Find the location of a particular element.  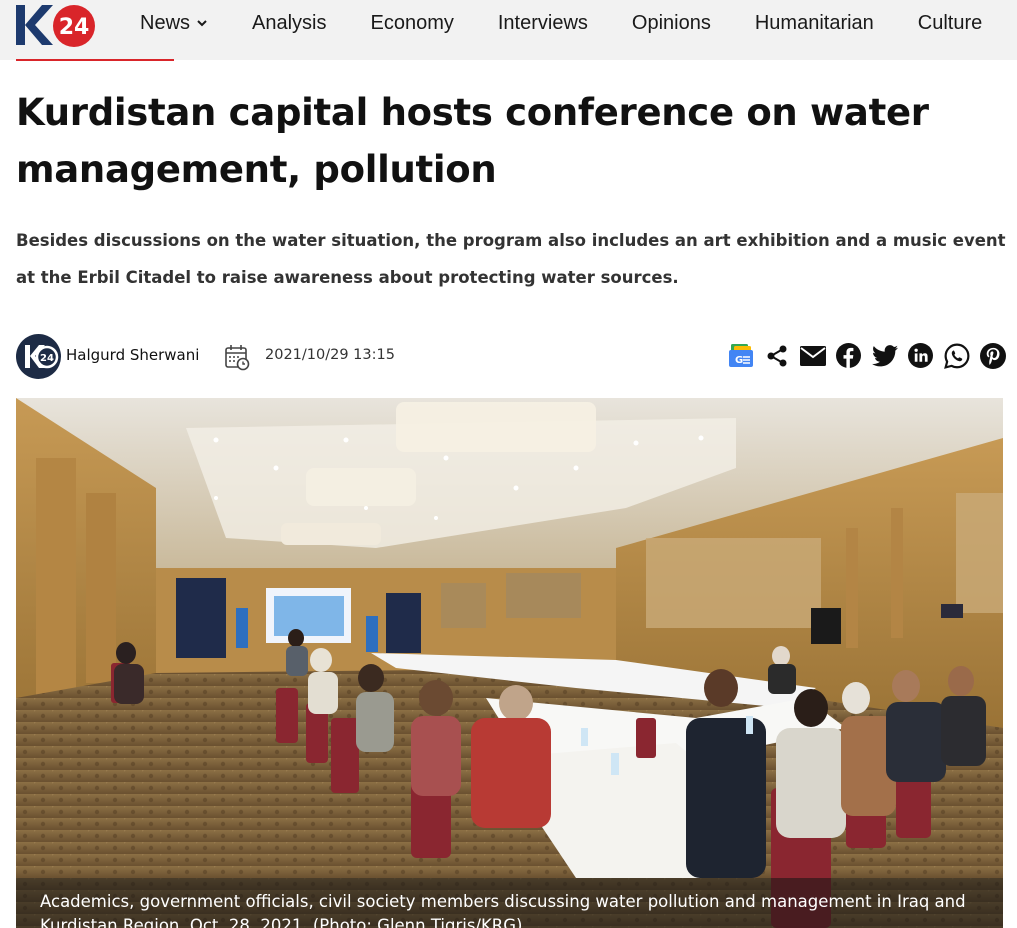

share-bar: G is located at coordinates (866, 355).